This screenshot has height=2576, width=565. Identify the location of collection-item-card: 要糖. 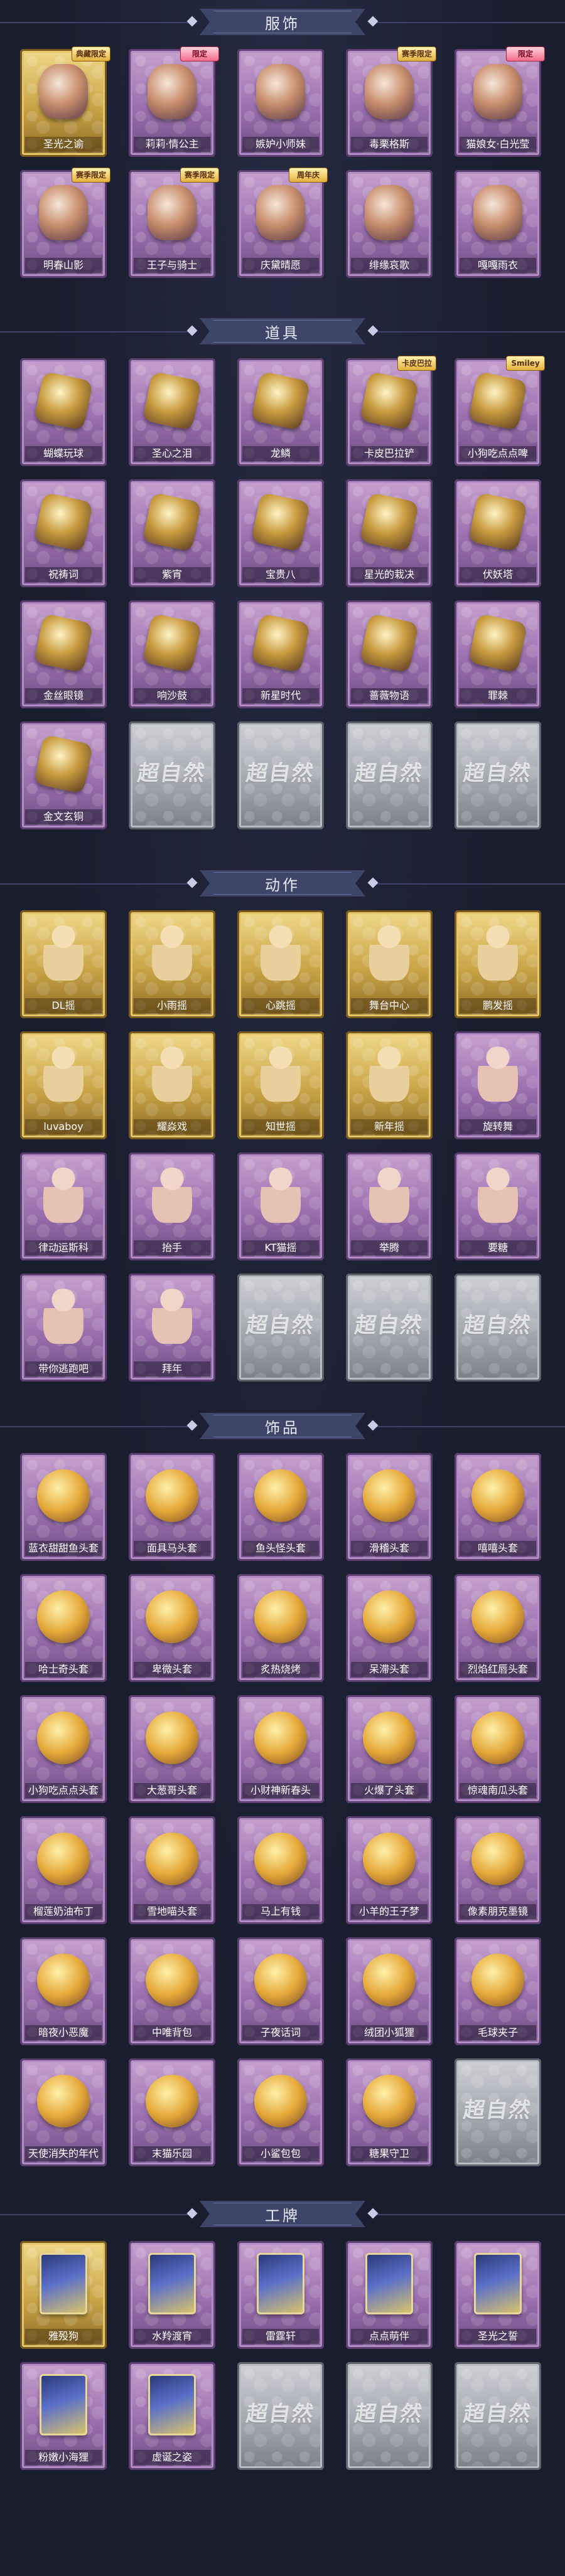
(498, 1206).